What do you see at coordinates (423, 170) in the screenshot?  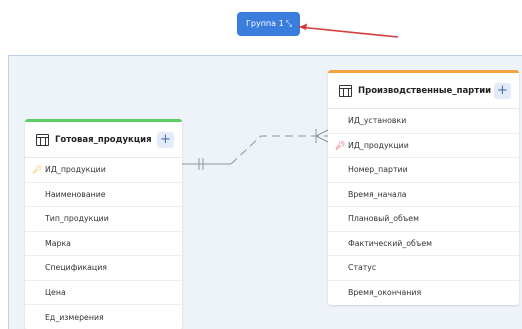 I see `field-row: Номер_партии` at bounding box center [423, 170].